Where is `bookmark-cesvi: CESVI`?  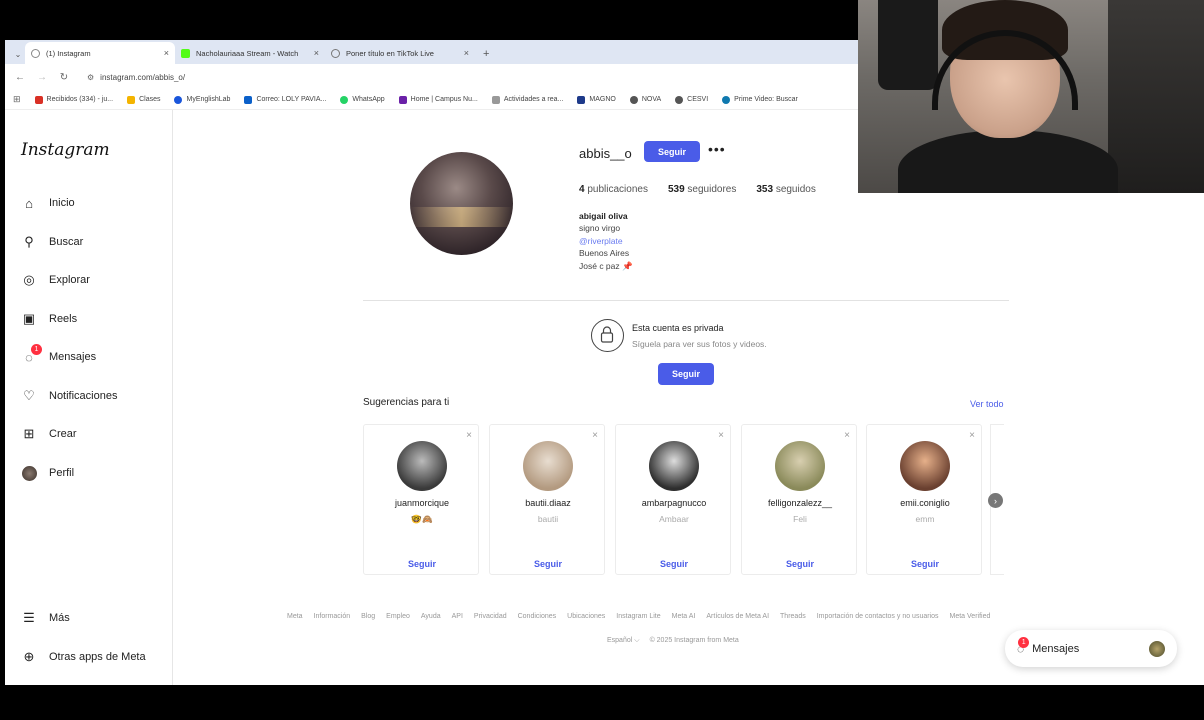 bookmark-cesvi: CESVI is located at coordinates (691, 99).